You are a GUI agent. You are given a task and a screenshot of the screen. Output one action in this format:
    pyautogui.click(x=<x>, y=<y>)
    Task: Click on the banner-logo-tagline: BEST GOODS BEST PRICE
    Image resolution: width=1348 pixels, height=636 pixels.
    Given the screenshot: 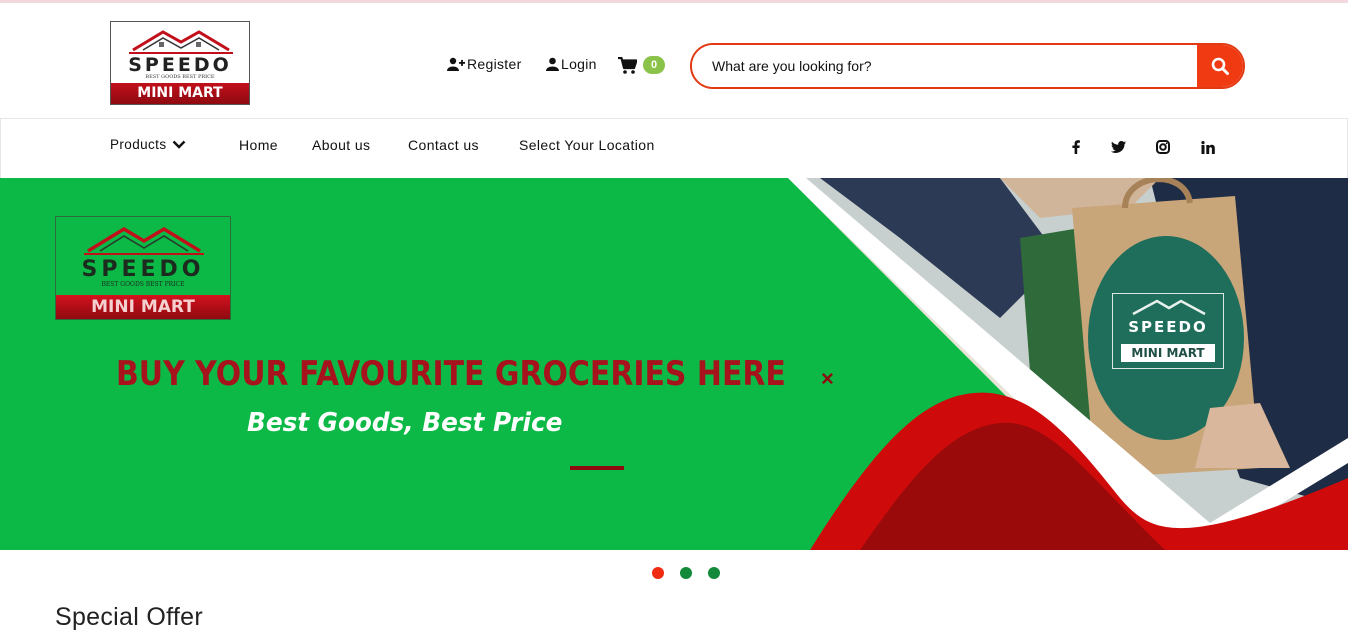 What is the action you would take?
    pyautogui.click(x=143, y=284)
    